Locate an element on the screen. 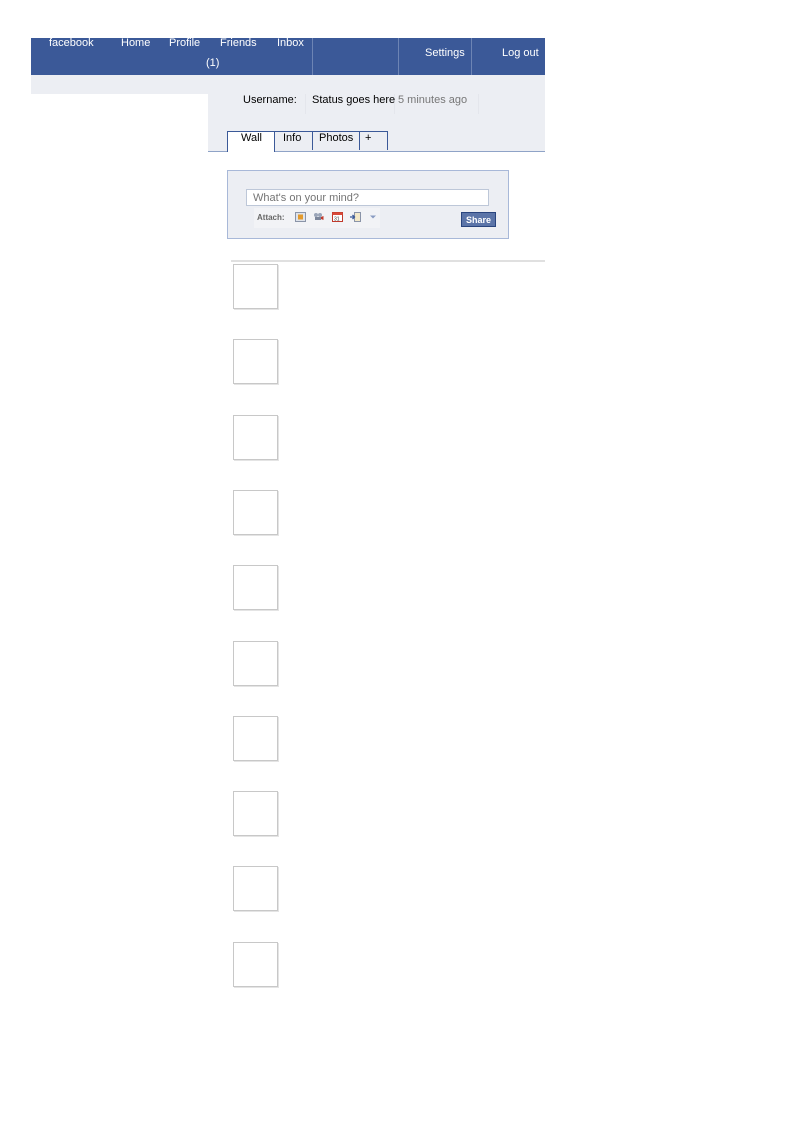 Image resolution: width=793 pixels, height=1122 pixels. nav-inbox-link: Inbox is located at coordinates (290, 43).